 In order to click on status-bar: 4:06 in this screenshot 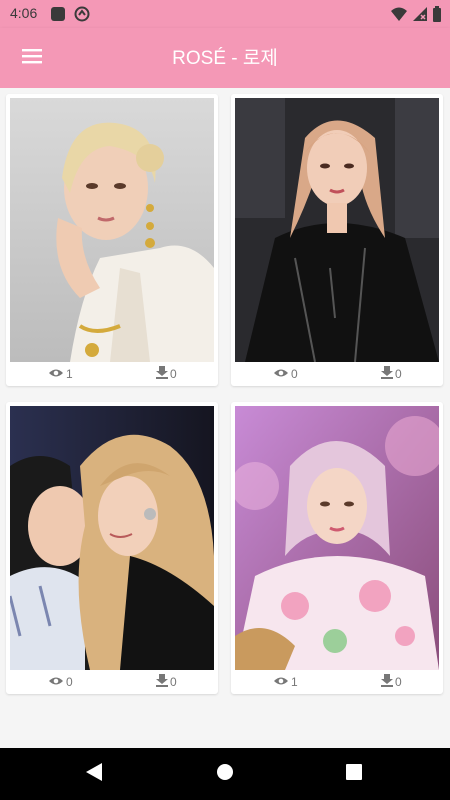, I will do `click(225, 14)`.